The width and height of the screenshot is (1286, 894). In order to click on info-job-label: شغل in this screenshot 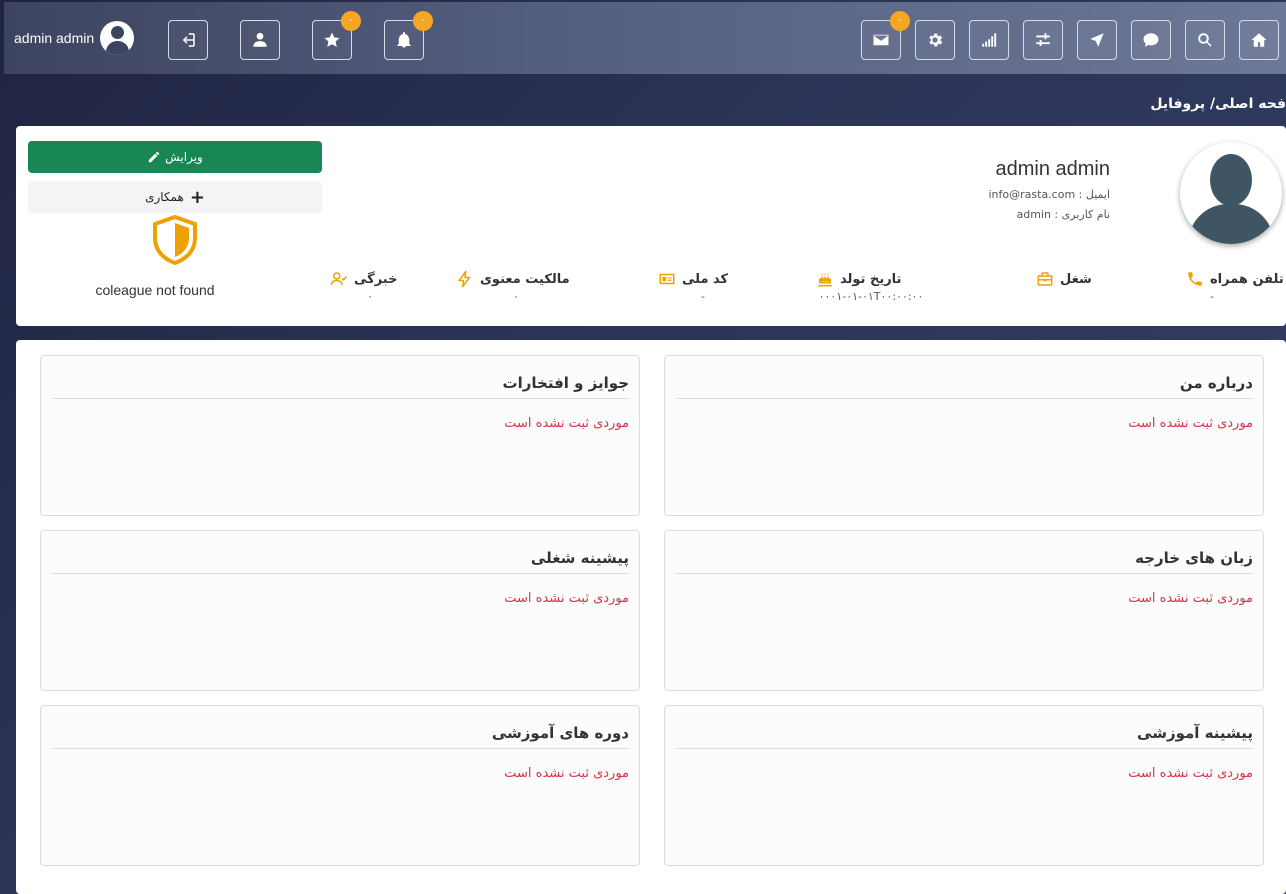, I will do `click(1076, 279)`.